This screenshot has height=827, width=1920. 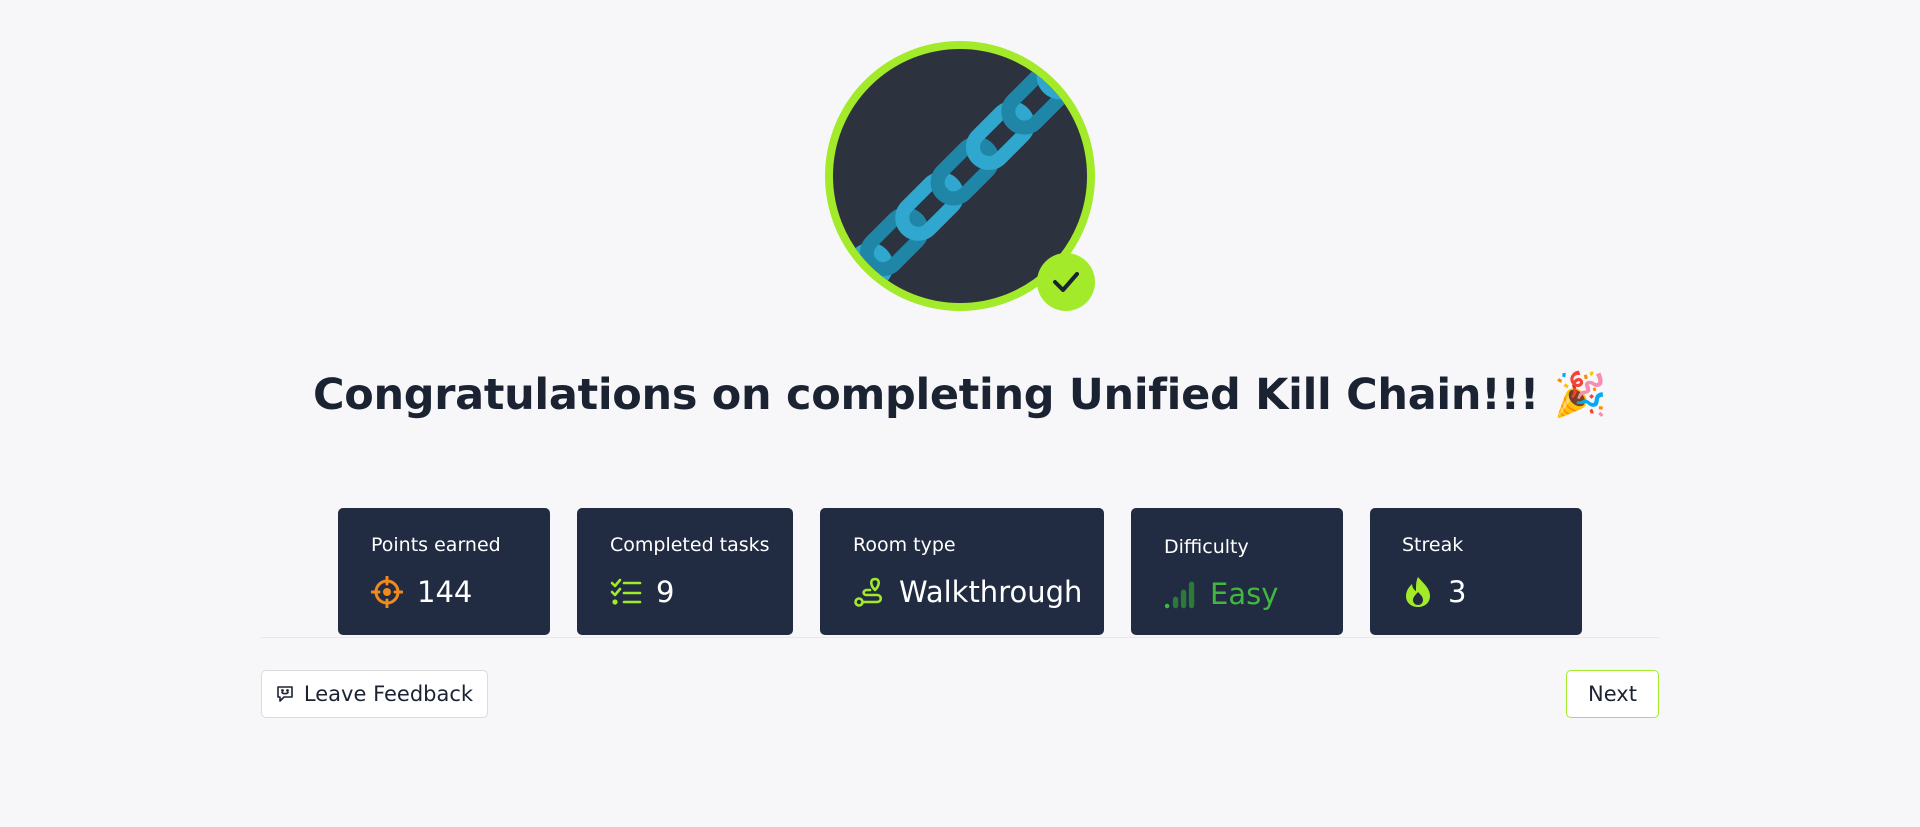 I want to click on stat-value: 144, so click(x=445, y=592).